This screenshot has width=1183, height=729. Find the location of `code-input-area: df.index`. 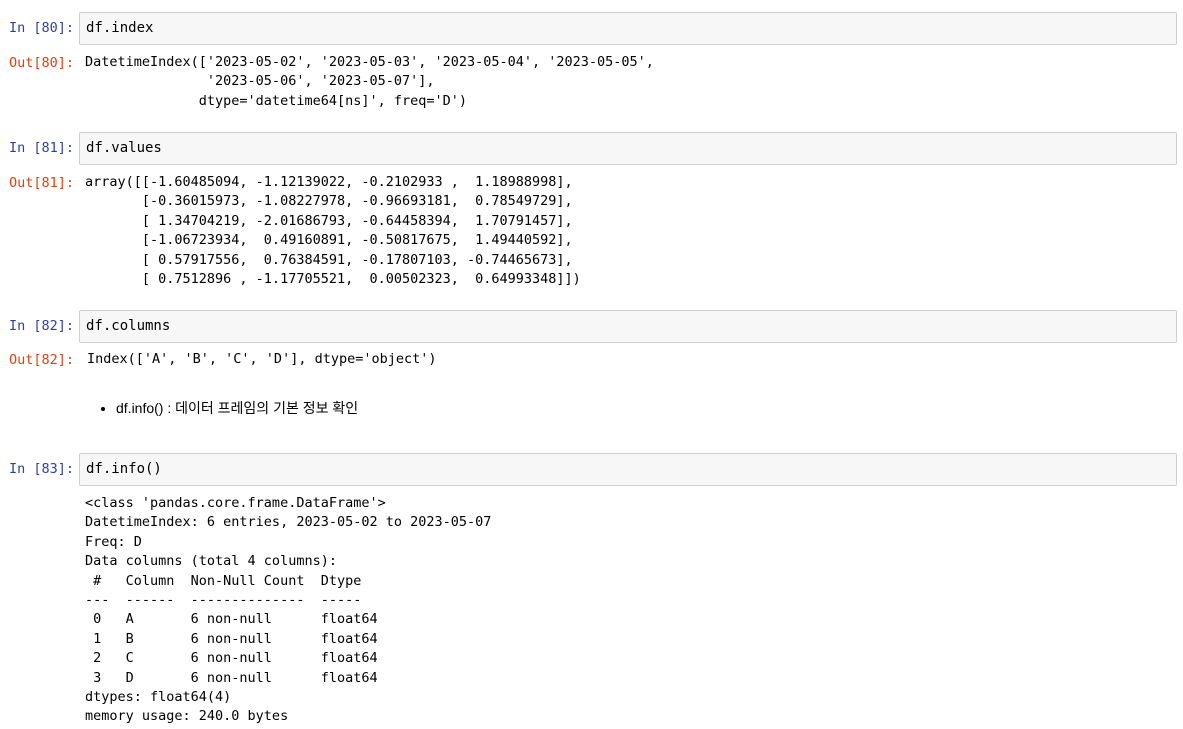

code-input-area: df.index is located at coordinates (628, 28).